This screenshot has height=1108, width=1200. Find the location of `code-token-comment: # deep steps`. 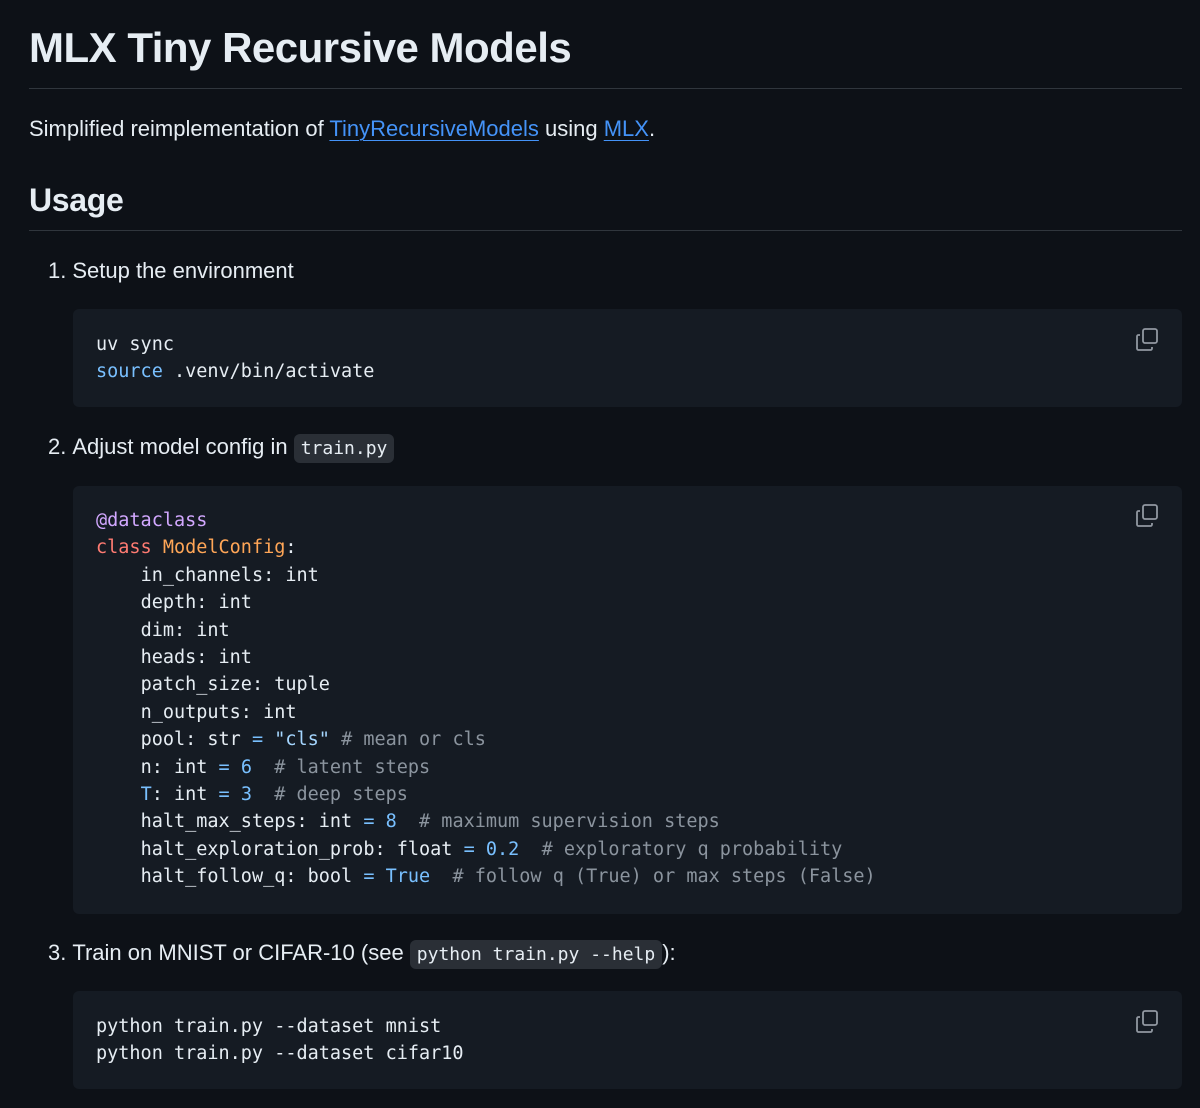

code-token-comment: # deep steps is located at coordinates (341, 795).